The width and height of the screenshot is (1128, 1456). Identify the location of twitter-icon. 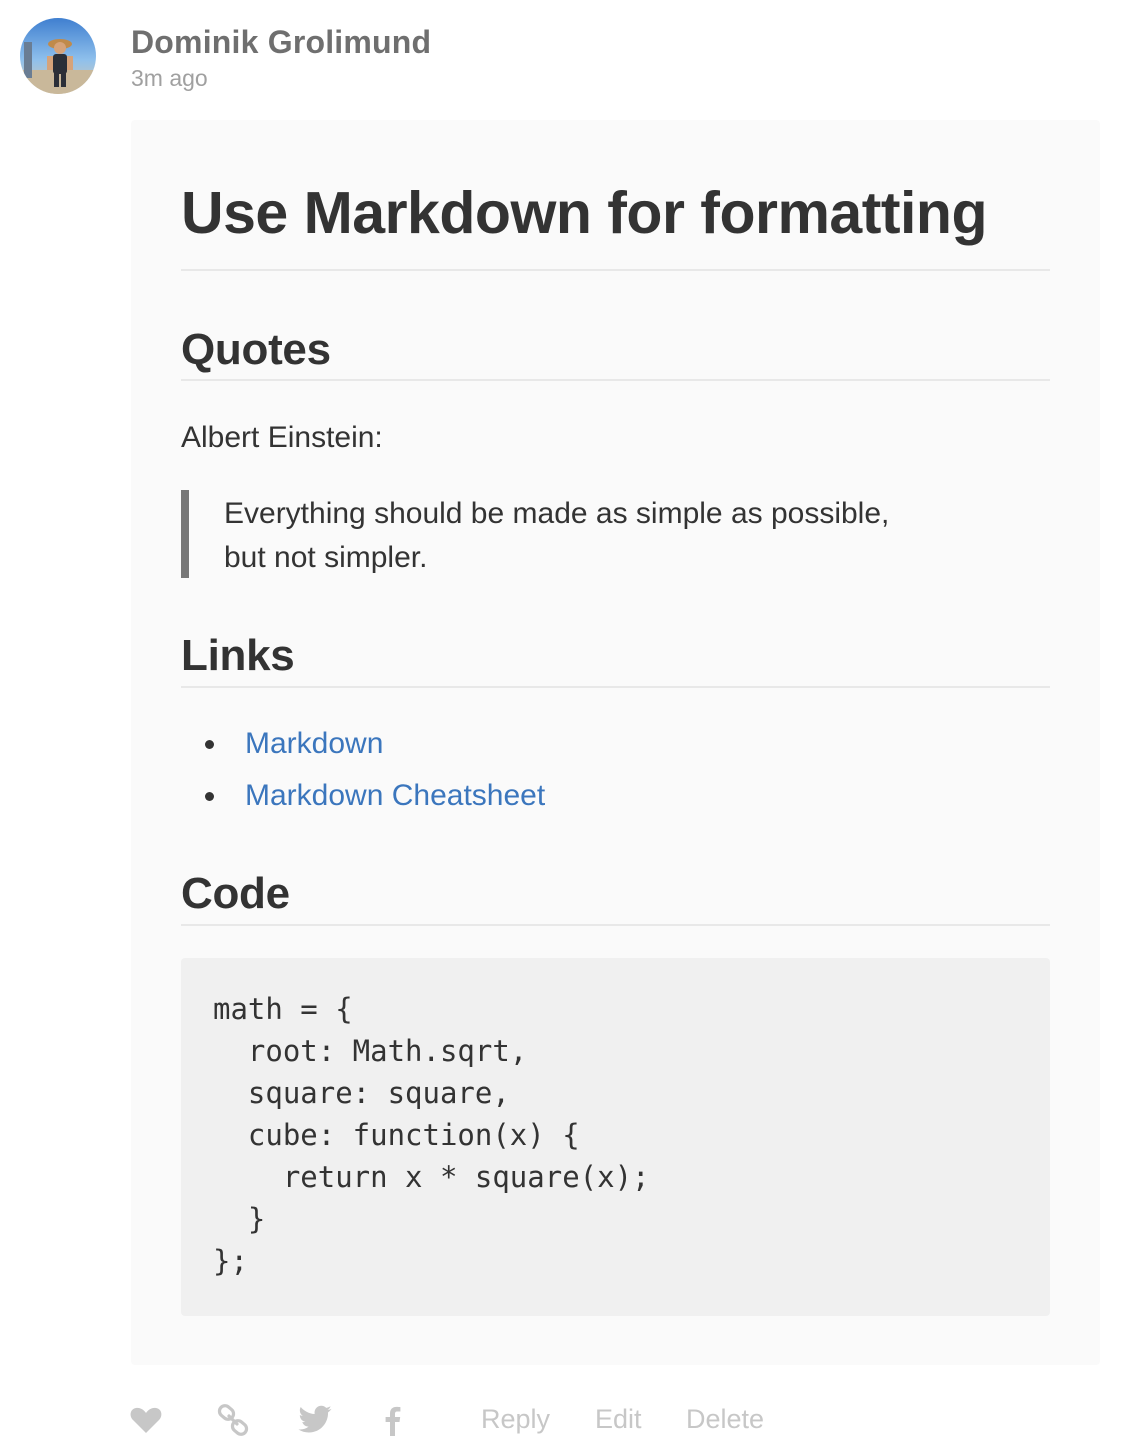
(315, 1420).